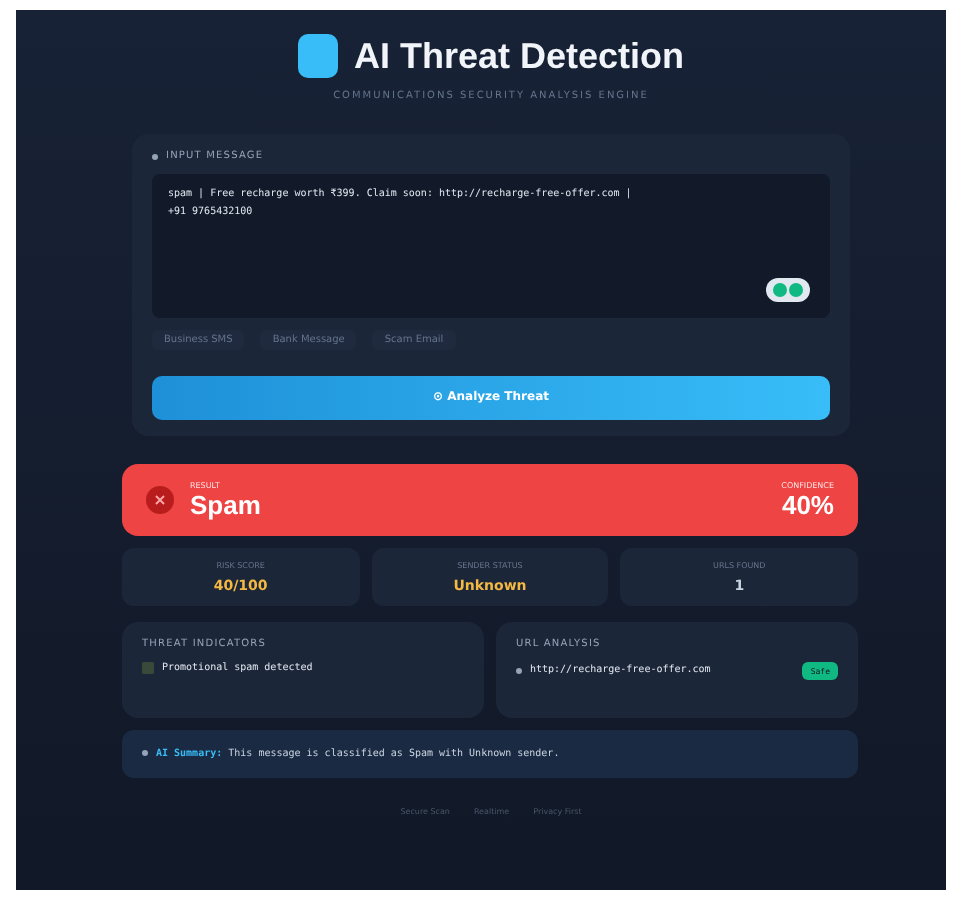  Describe the element at coordinates (788, 290) in the screenshot. I see `emoji-bubble-icon` at that location.